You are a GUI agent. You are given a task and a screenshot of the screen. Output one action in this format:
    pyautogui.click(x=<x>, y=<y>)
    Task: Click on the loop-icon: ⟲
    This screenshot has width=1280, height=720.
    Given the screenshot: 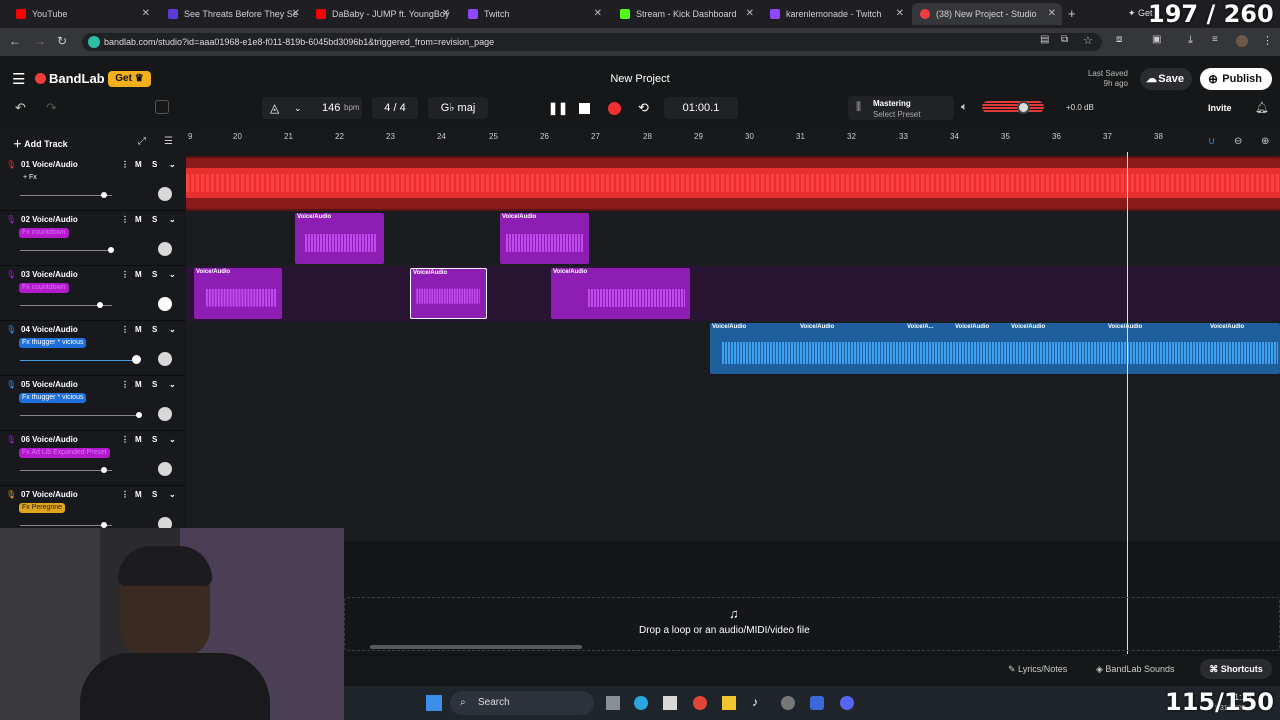 What is the action you would take?
    pyautogui.click(x=643, y=108)
    